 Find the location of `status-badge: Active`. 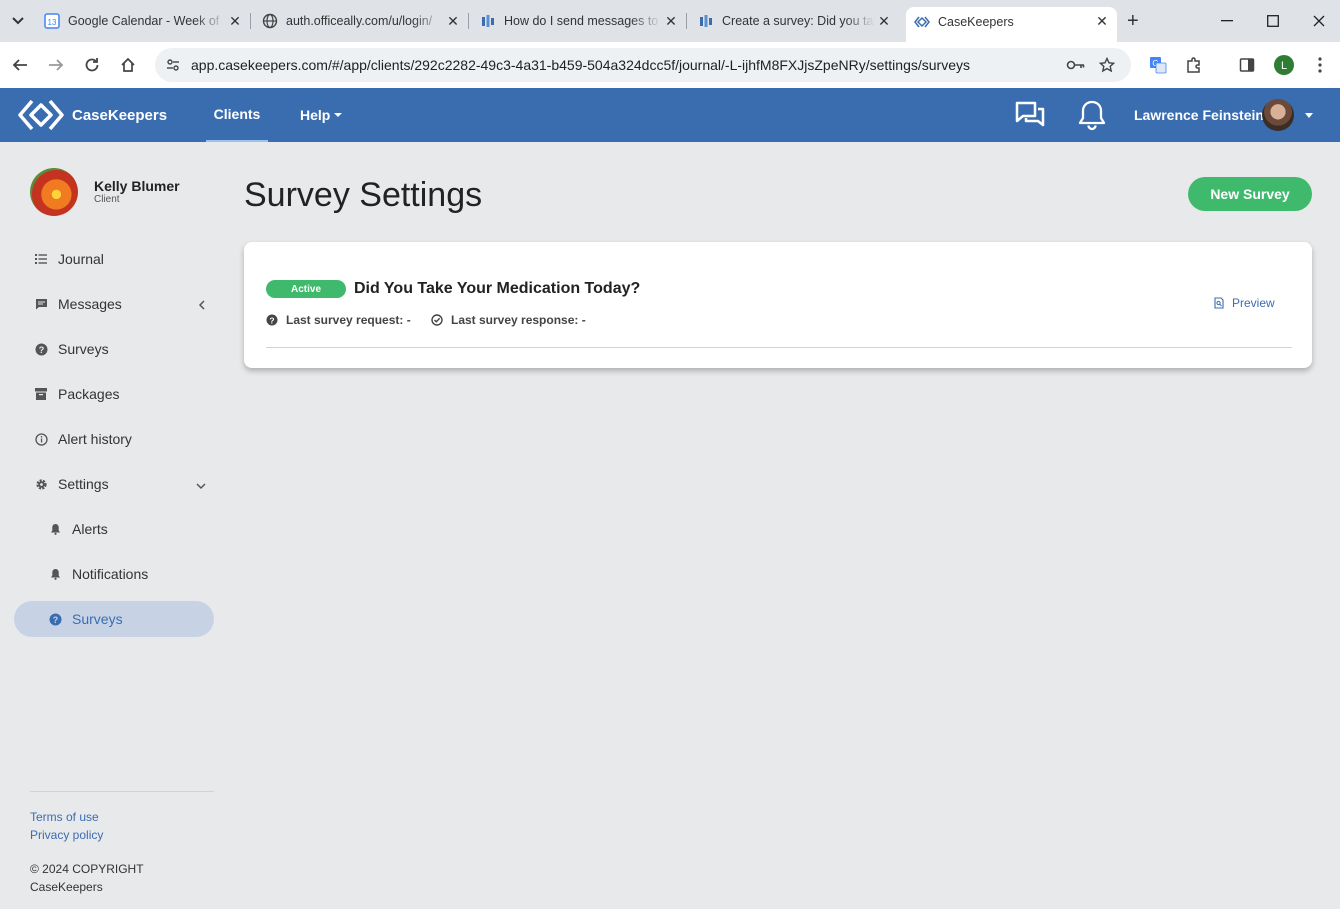

status-badge: Active is located at coordinates (306, 289).